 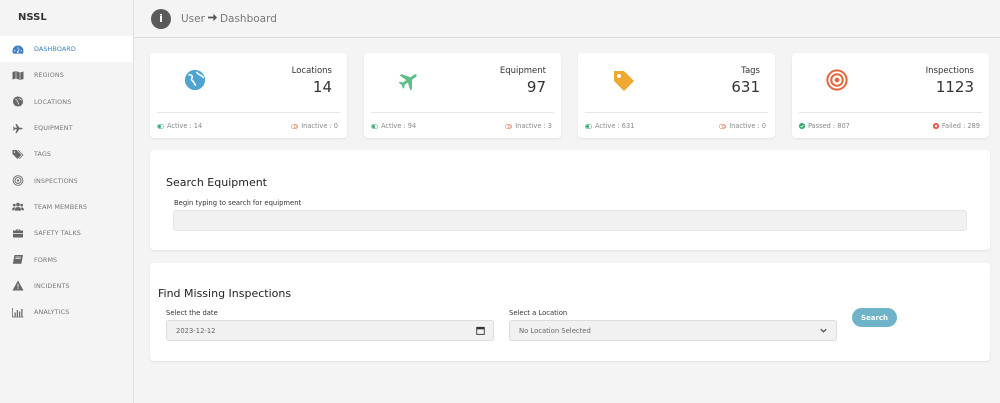 What do you see at coordinates (536, 87) in the screenshot?
I see `stat-value: 97` at bounding box center [536, 87].